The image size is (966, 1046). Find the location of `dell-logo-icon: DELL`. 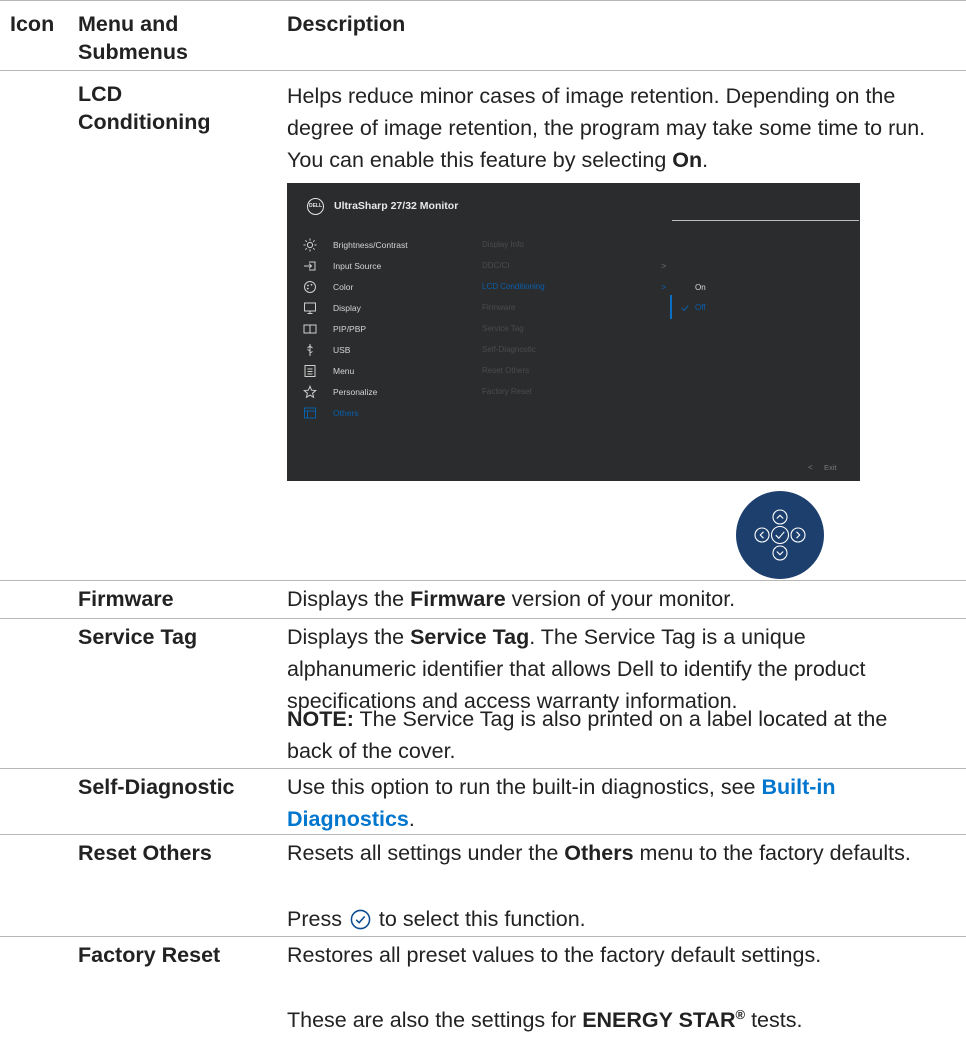

dell-logo-icon: DELL is located at coordinates (315, 206).